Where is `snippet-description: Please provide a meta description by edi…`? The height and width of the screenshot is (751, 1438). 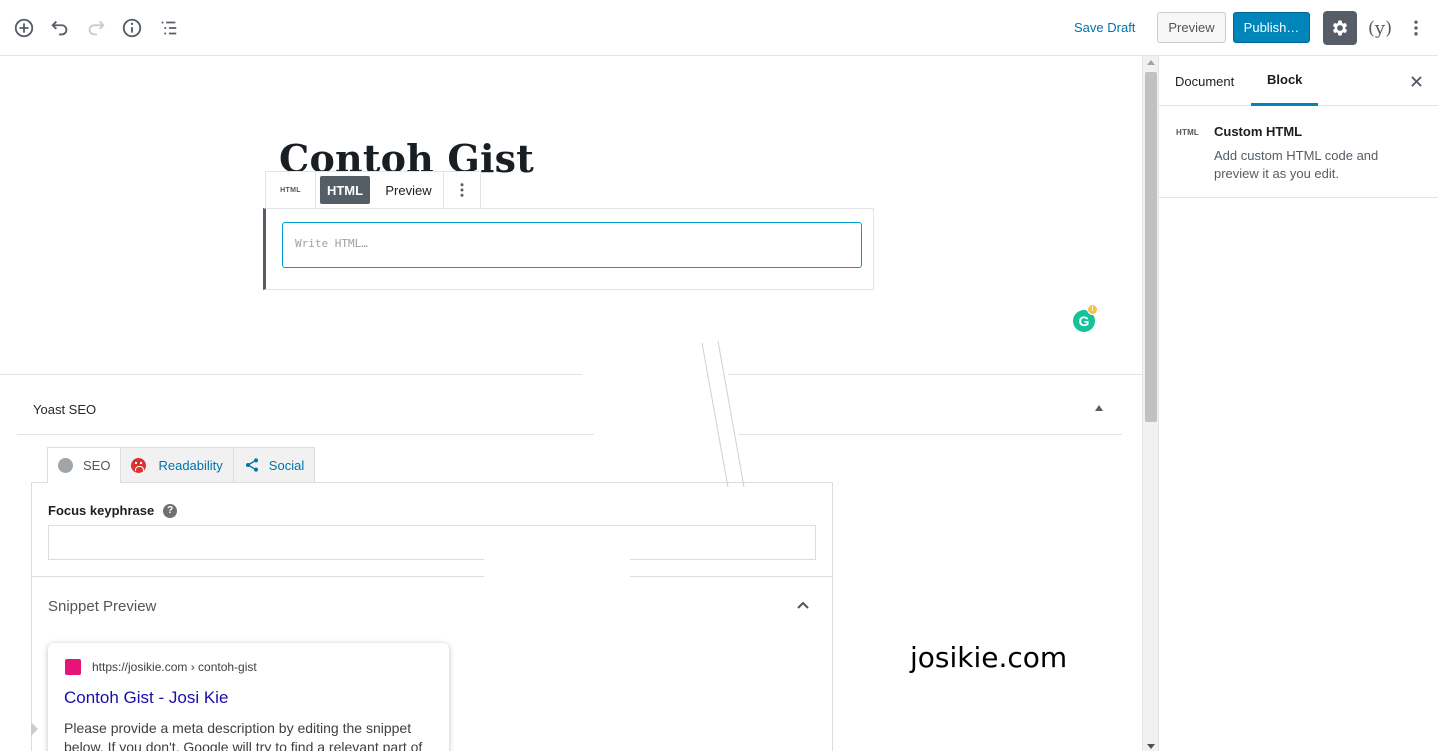 snippet-description: Please provide a meta description by edi… is located at coordinates (249, 735).